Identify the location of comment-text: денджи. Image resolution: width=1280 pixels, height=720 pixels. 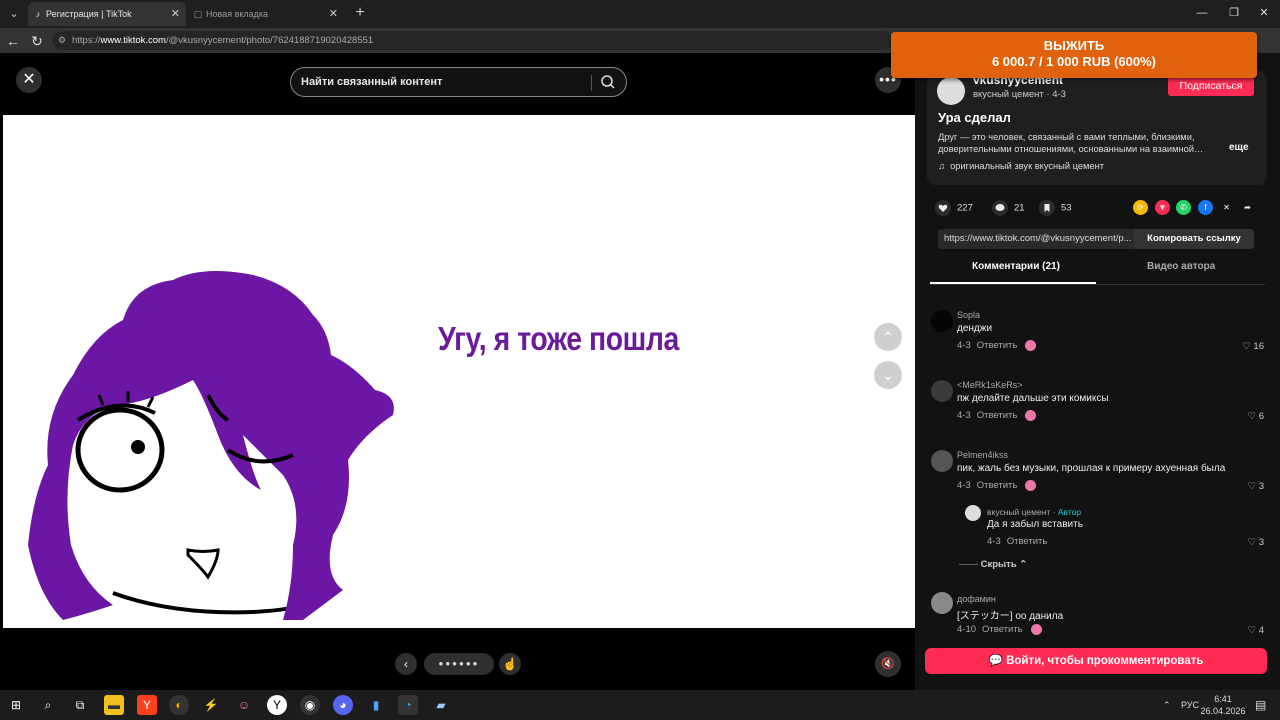
(975, 328).